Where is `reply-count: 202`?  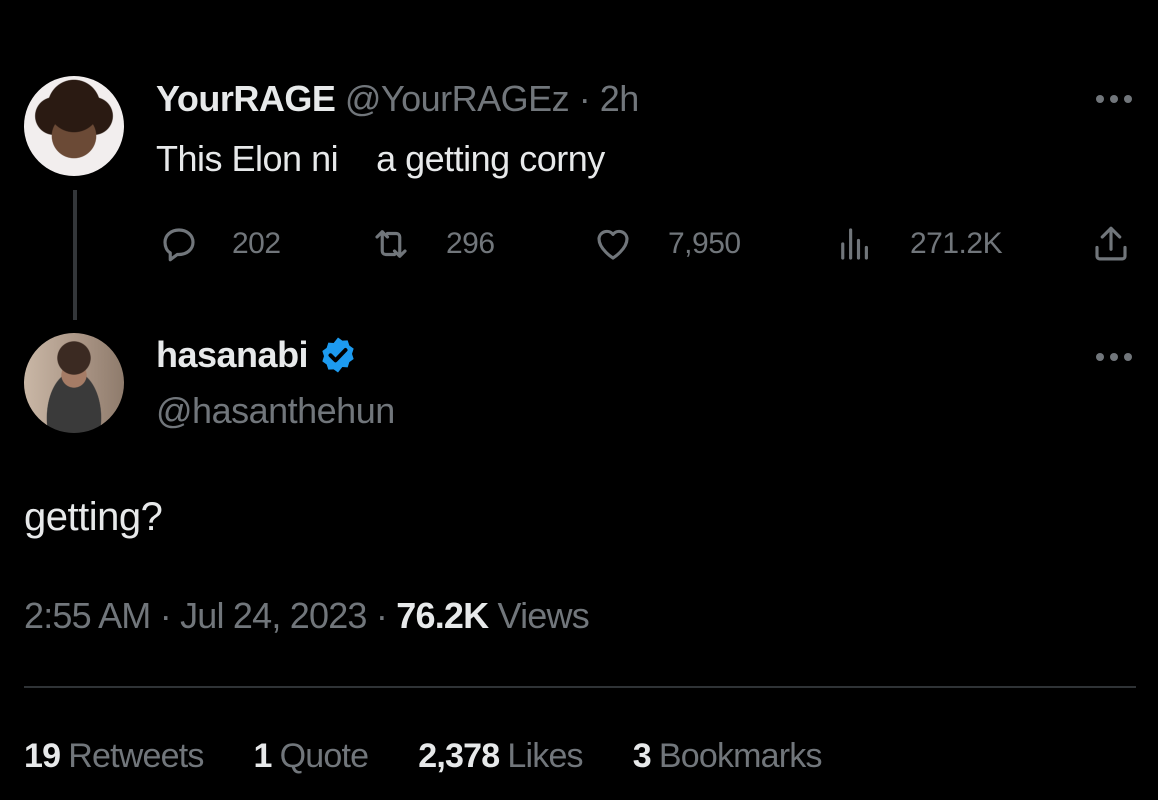 reply-count: 202 is located at coordinates (256, 243).